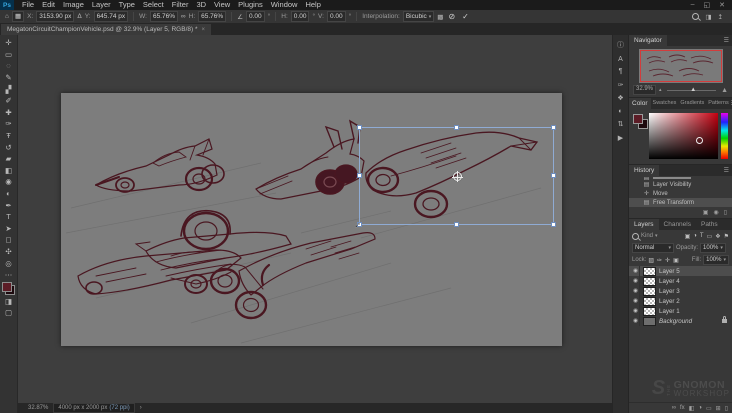  Describe the element at coordinates (456, 127) in the screenshot. I see `transform-handle-n` at that location.